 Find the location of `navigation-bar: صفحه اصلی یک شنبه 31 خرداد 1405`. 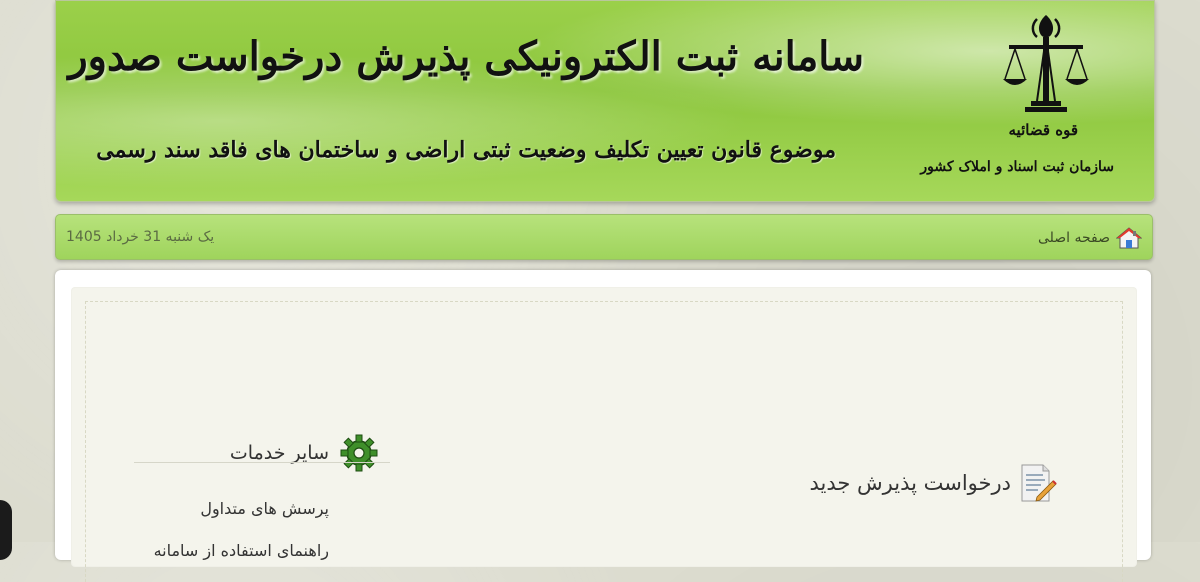

navigation-bar: صفحه اصلی یک شنبه 31 خرداد 1405 is located at coordinates (604, 237).